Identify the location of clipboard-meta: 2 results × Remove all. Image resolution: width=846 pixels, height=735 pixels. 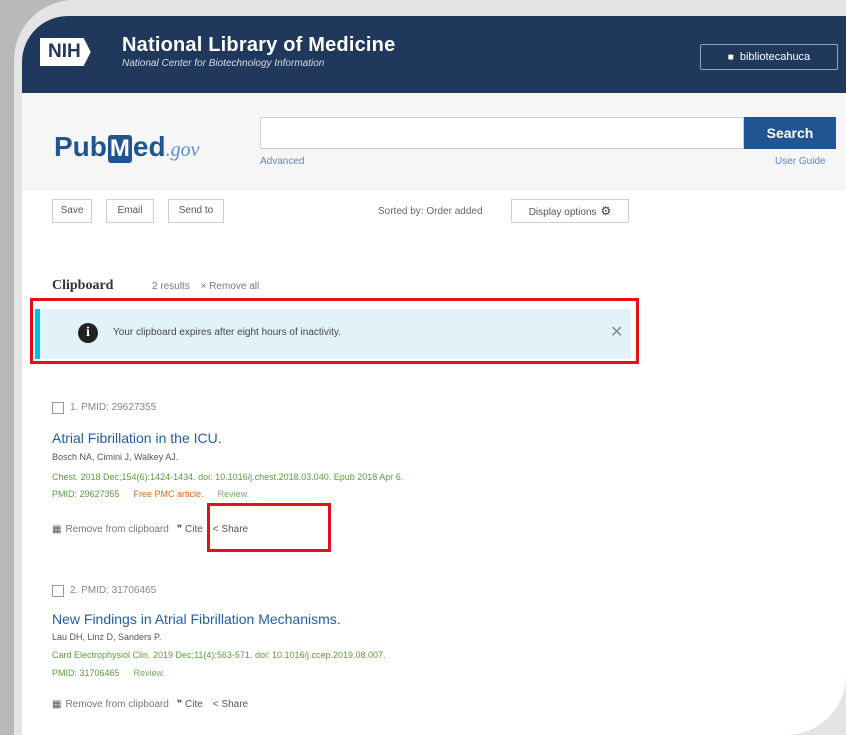
(205, 286).